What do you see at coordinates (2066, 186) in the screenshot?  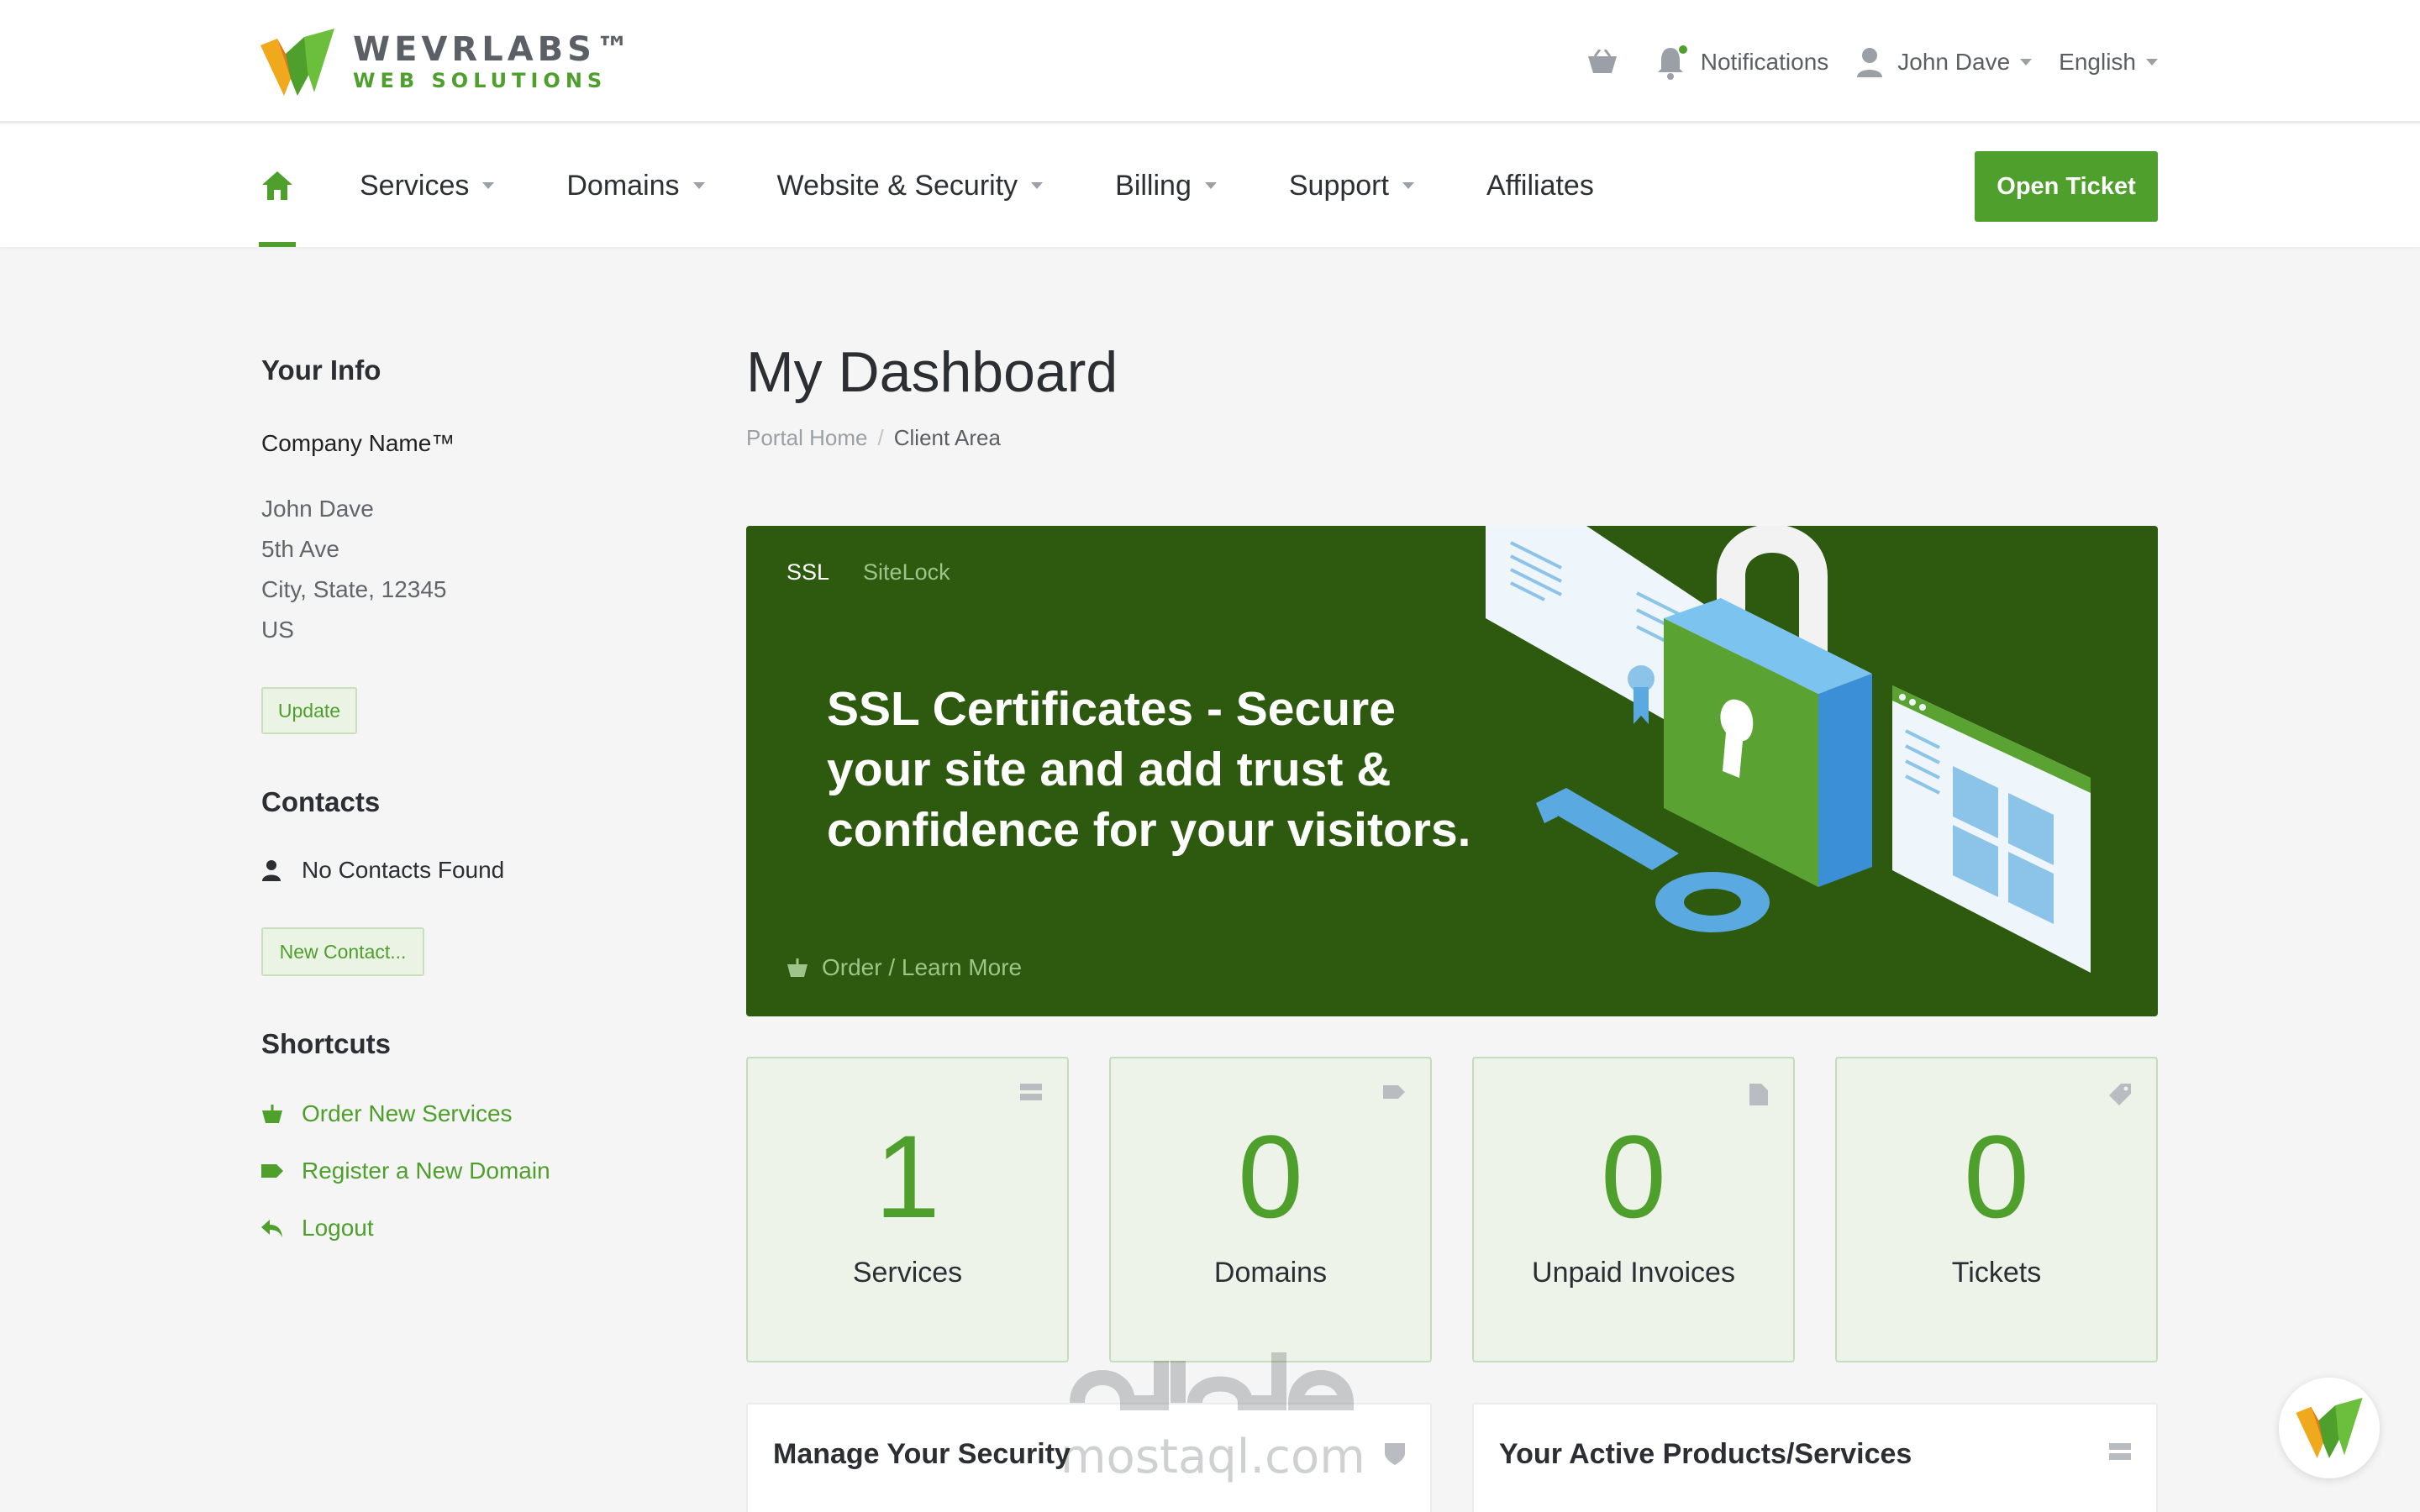 I see `open-ticket-button: Open Ticket` at bounding box center [2066, 186].